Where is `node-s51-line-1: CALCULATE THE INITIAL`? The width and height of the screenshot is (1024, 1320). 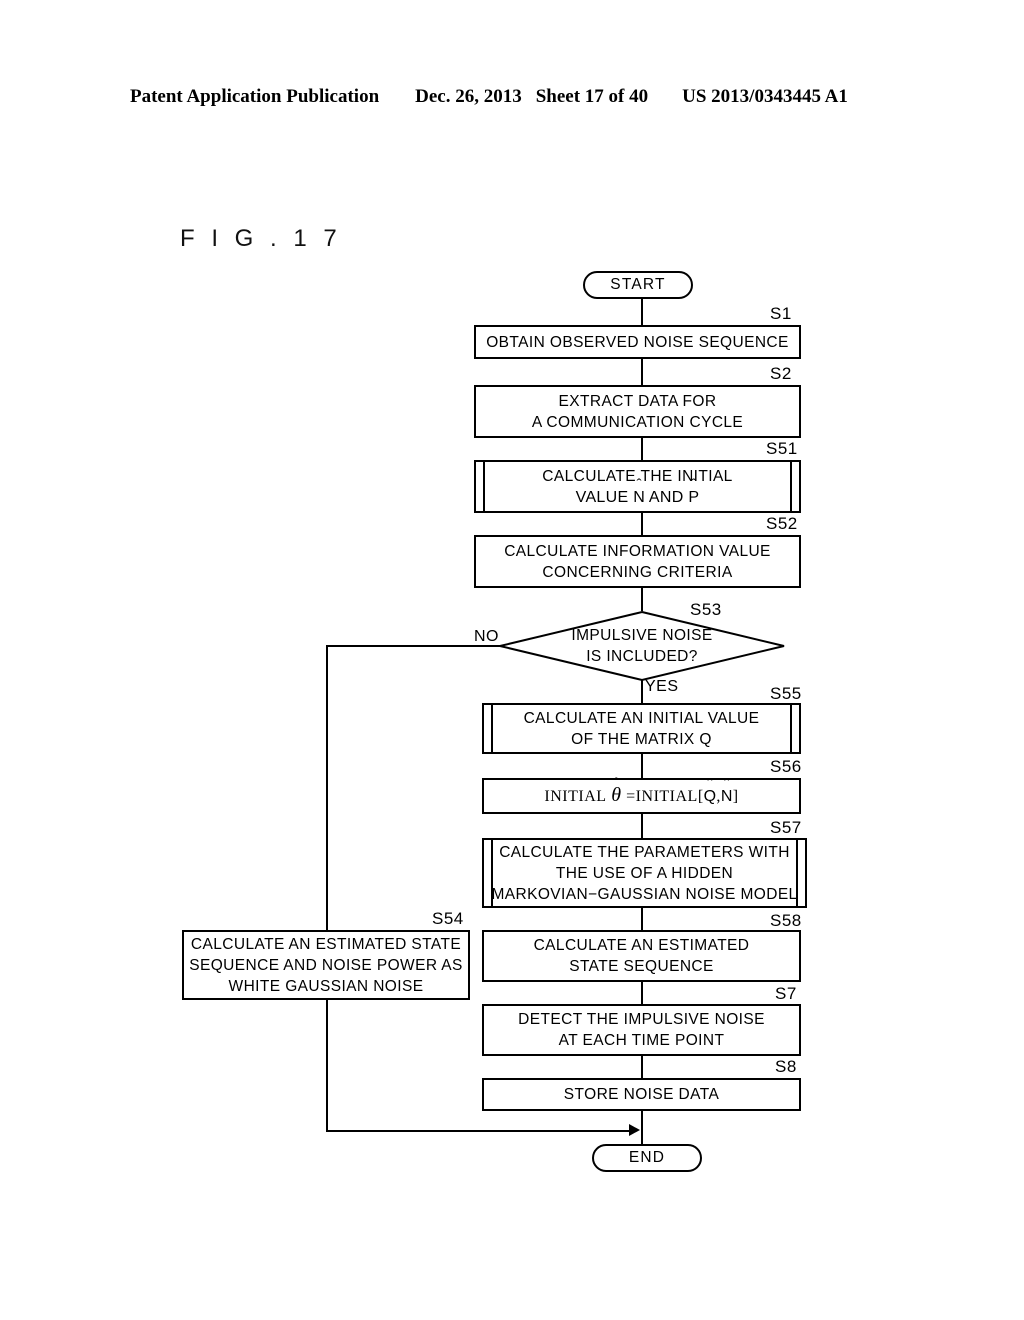
node-s51-line-1: CALCULATE THE INITIAL is located at coordinates (637, 476).